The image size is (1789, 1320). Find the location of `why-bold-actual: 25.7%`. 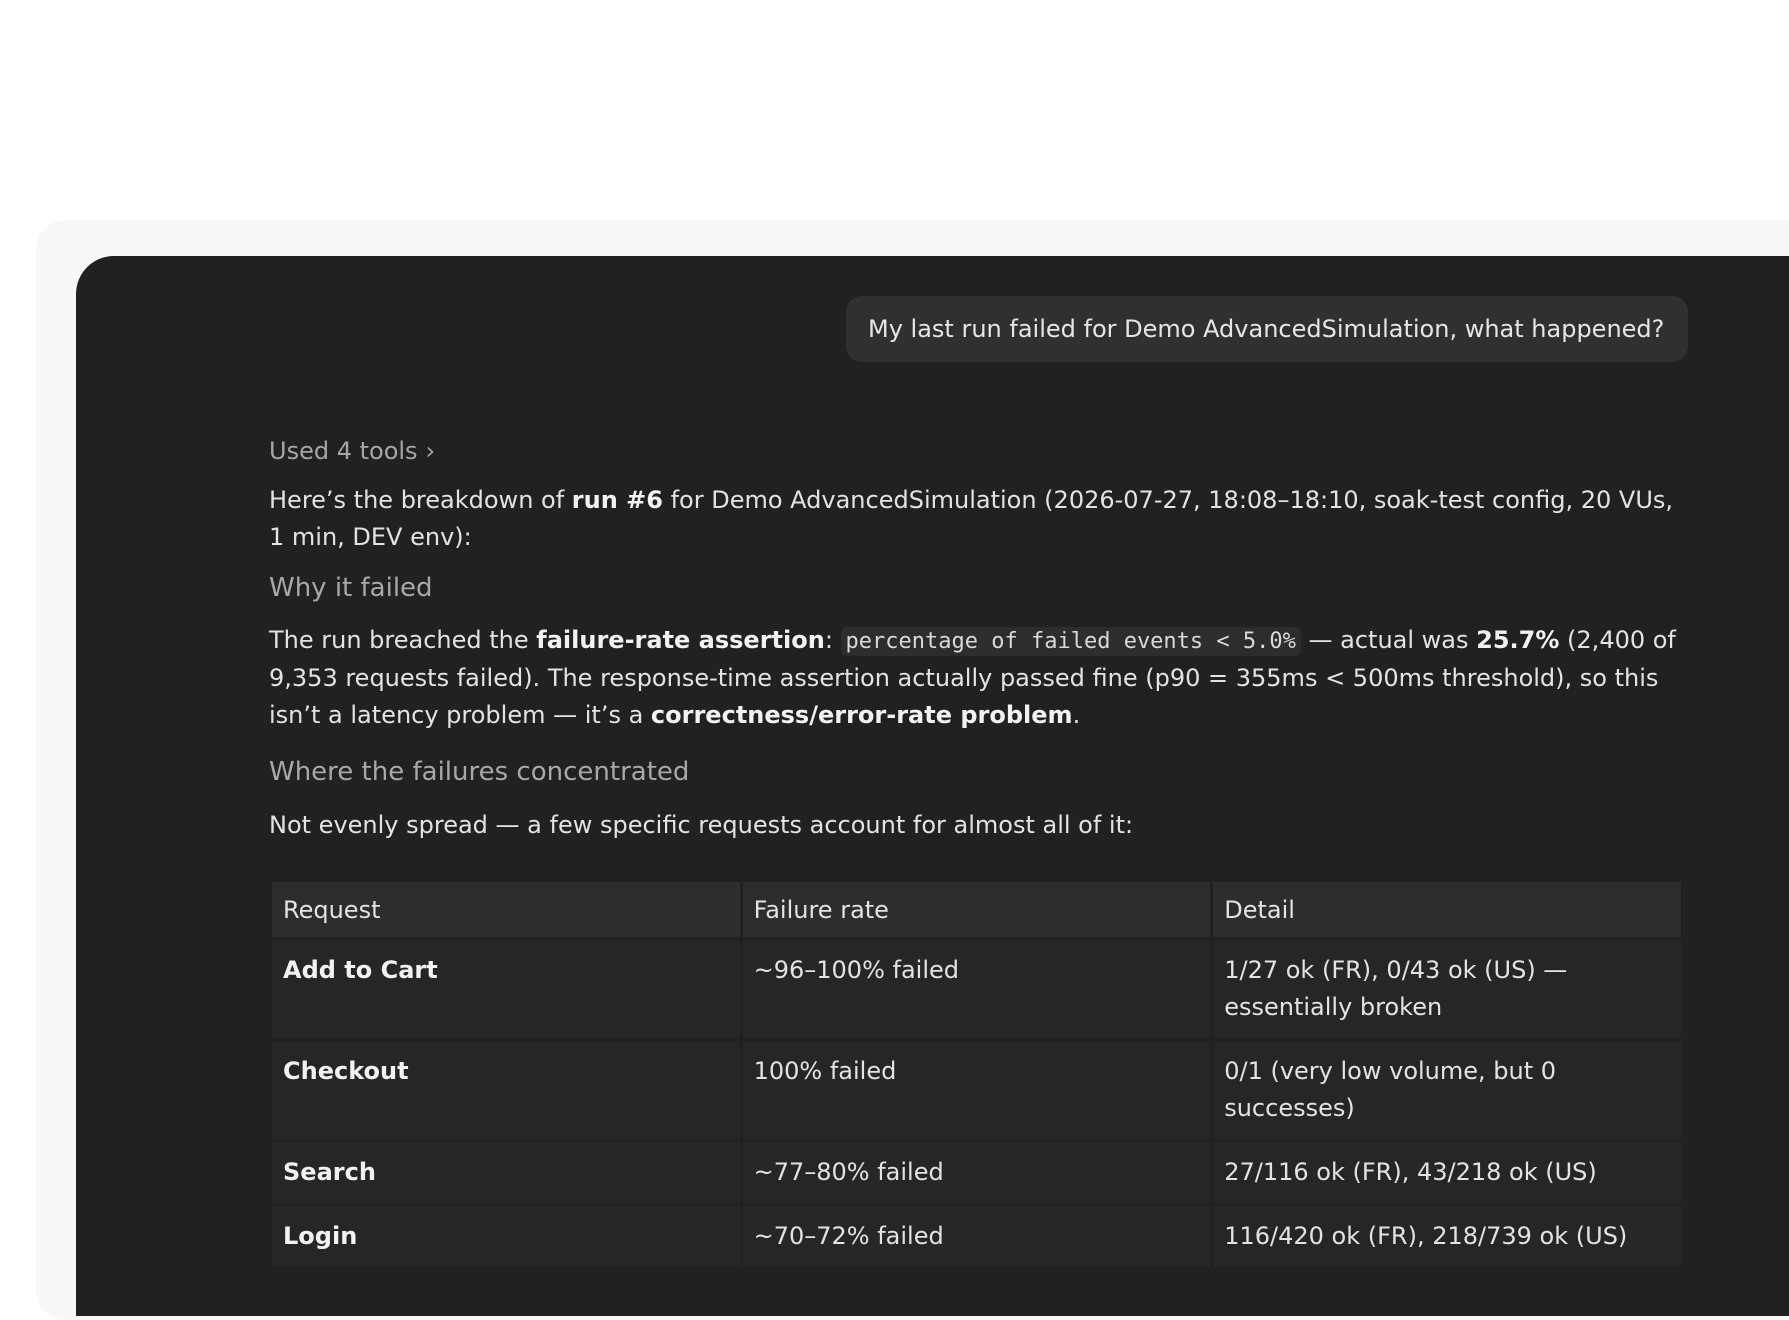

why-bold-actual: 25.7% is located at coordinates (1518, 640).